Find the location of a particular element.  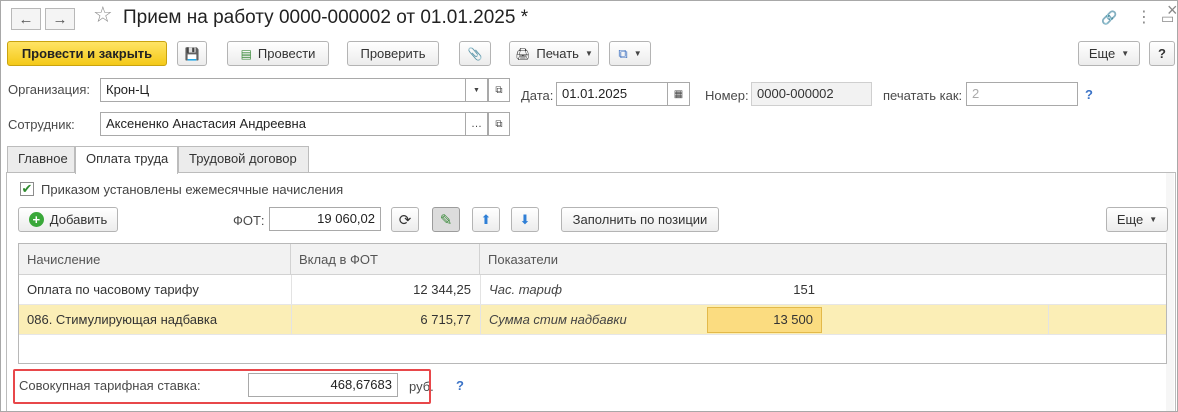

table-header: Начисление Вклад в ФОТ Показатели is located at coordinates (592, 259).